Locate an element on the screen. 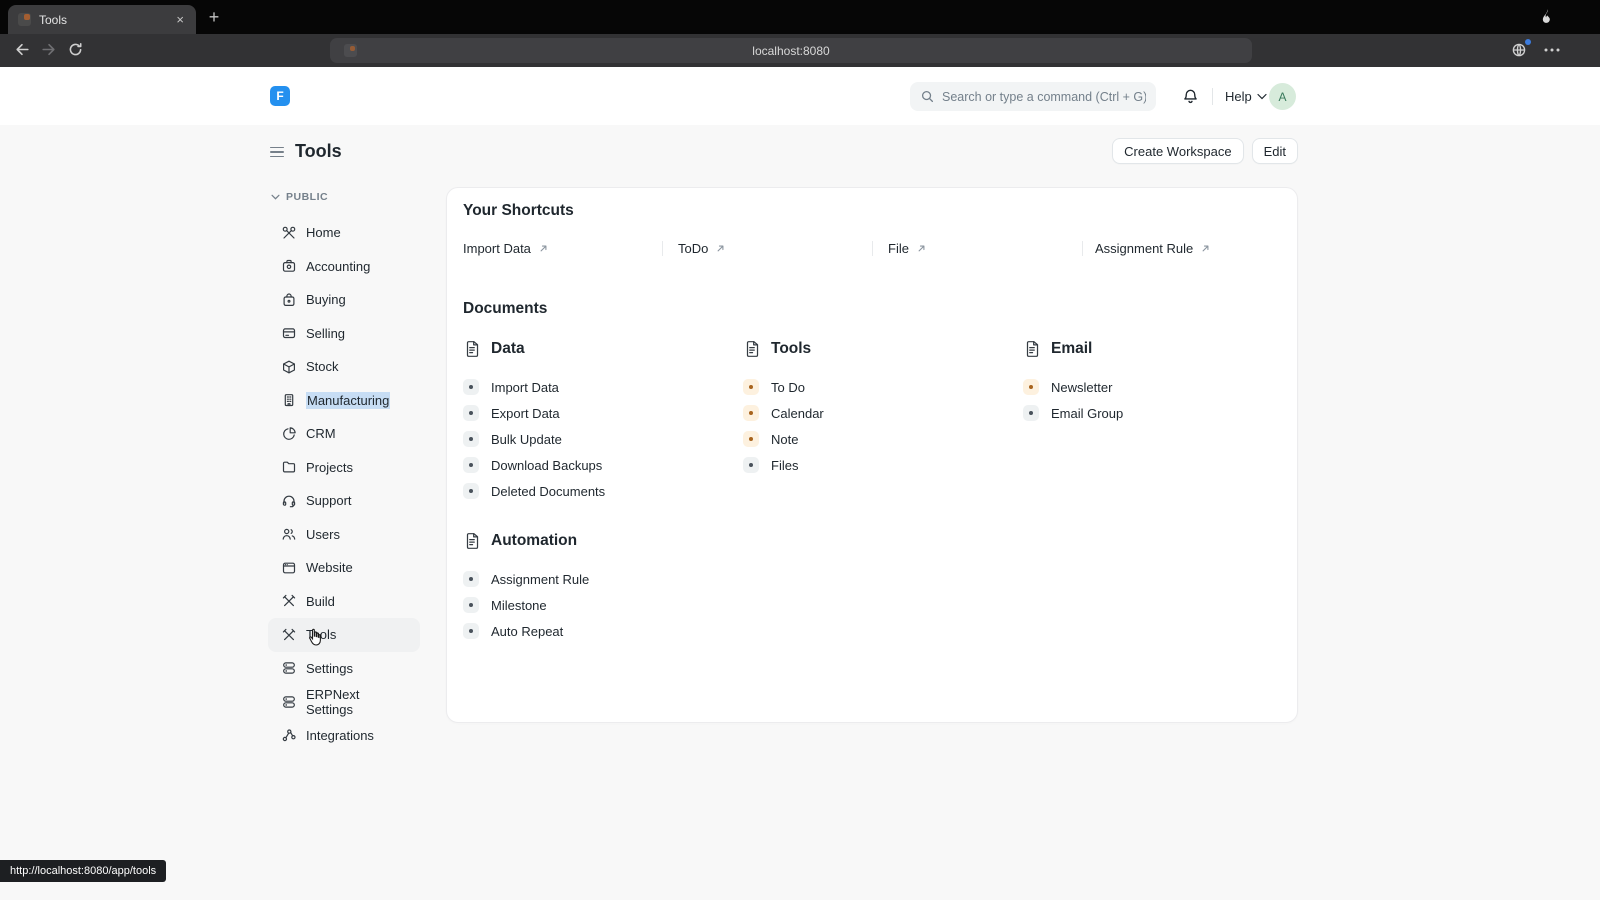 The height and width of the screenshot is (900, 1600). share-icon is located at coordinates (289, 735).